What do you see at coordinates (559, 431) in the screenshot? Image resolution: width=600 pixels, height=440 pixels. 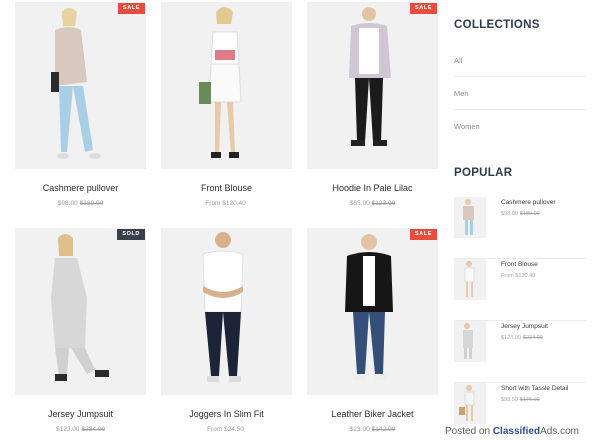 I see `watermark-suffix: Ads.com` at bounding box center [559, 431].